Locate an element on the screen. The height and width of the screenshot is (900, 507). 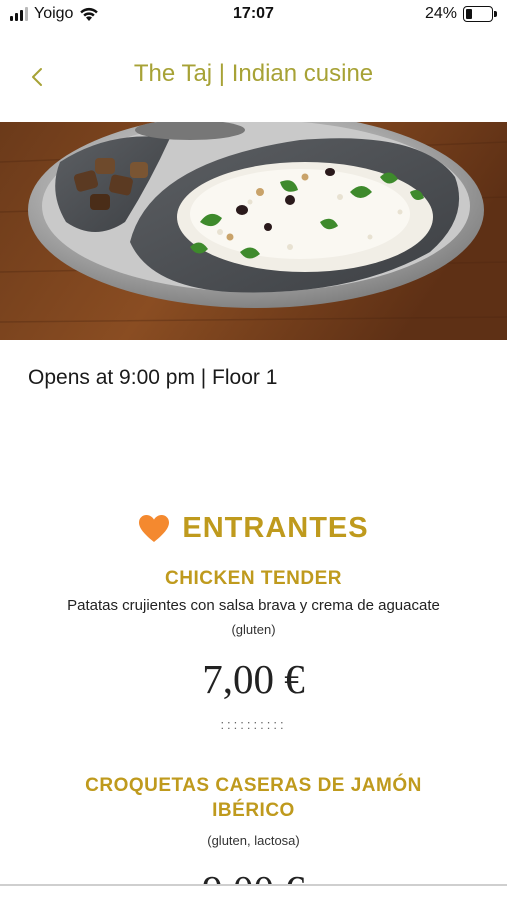
dish-allergens: (gluten) is located at coordinates (253, 629).